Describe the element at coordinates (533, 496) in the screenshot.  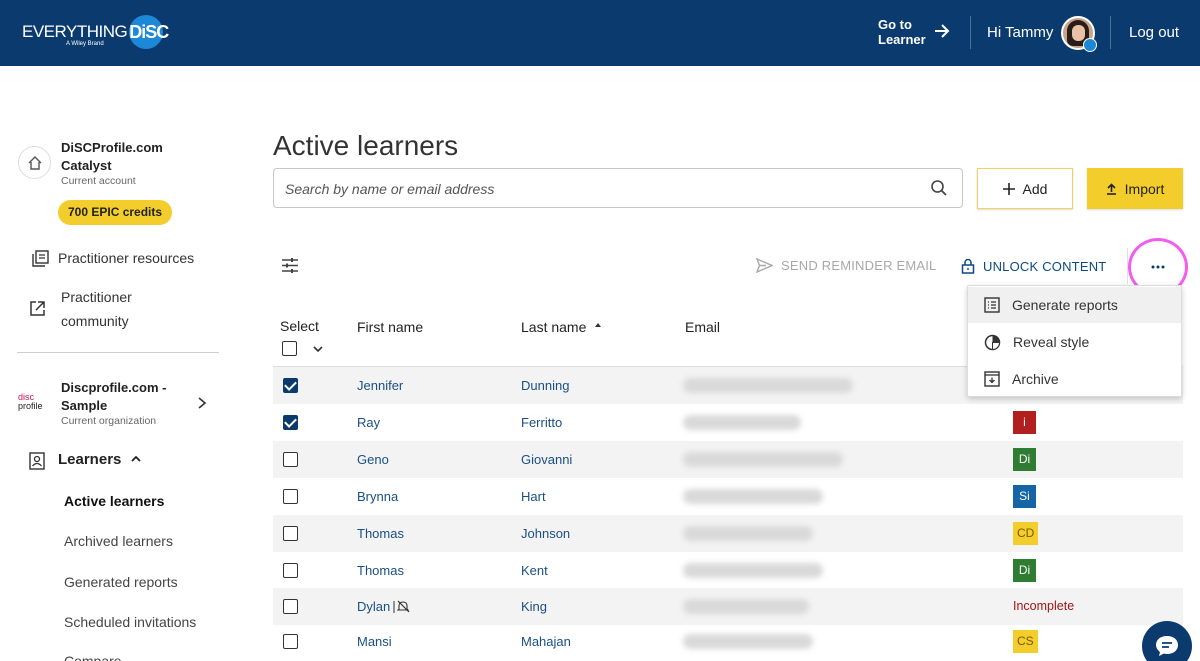
I see `last-name-link: Hart` at that location.